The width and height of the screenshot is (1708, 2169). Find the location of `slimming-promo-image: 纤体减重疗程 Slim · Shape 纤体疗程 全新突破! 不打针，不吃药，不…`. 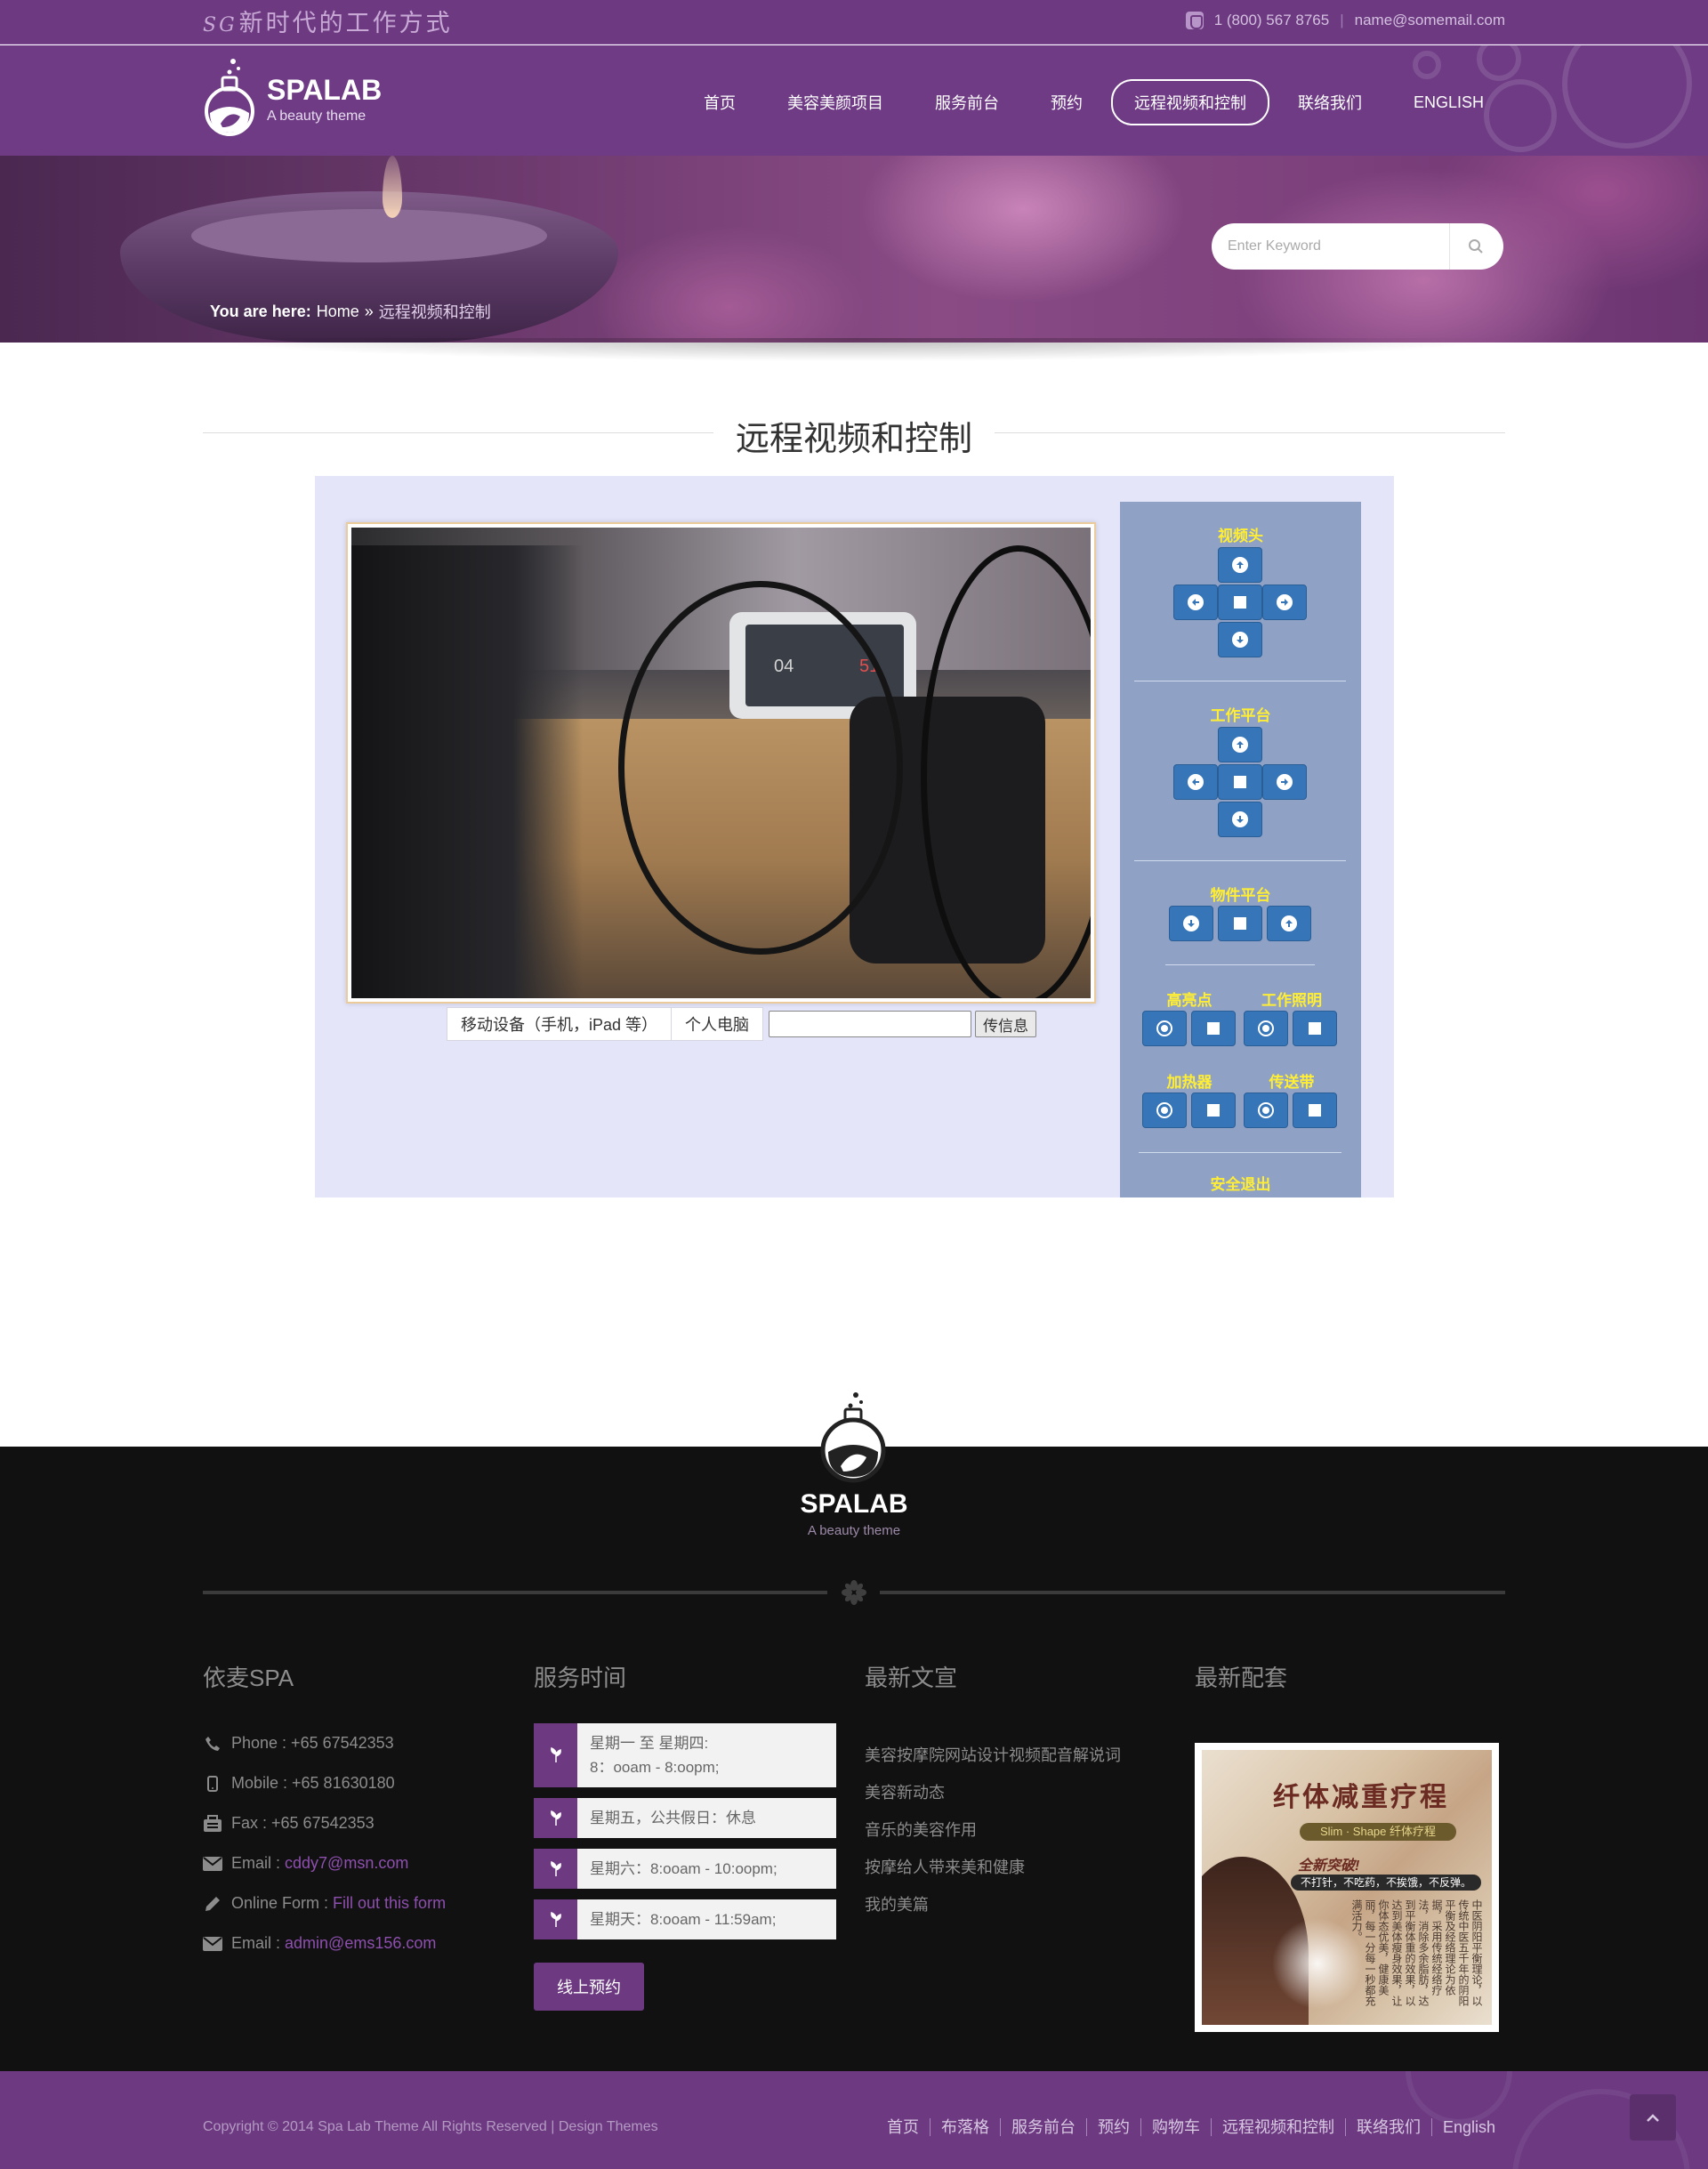

slimming-promo-image: 纤体减重疗程 Slim · Shape 纤体疗程 全新突破! 不打针，不吃药，不… is located at coordinates (1347, 1887).